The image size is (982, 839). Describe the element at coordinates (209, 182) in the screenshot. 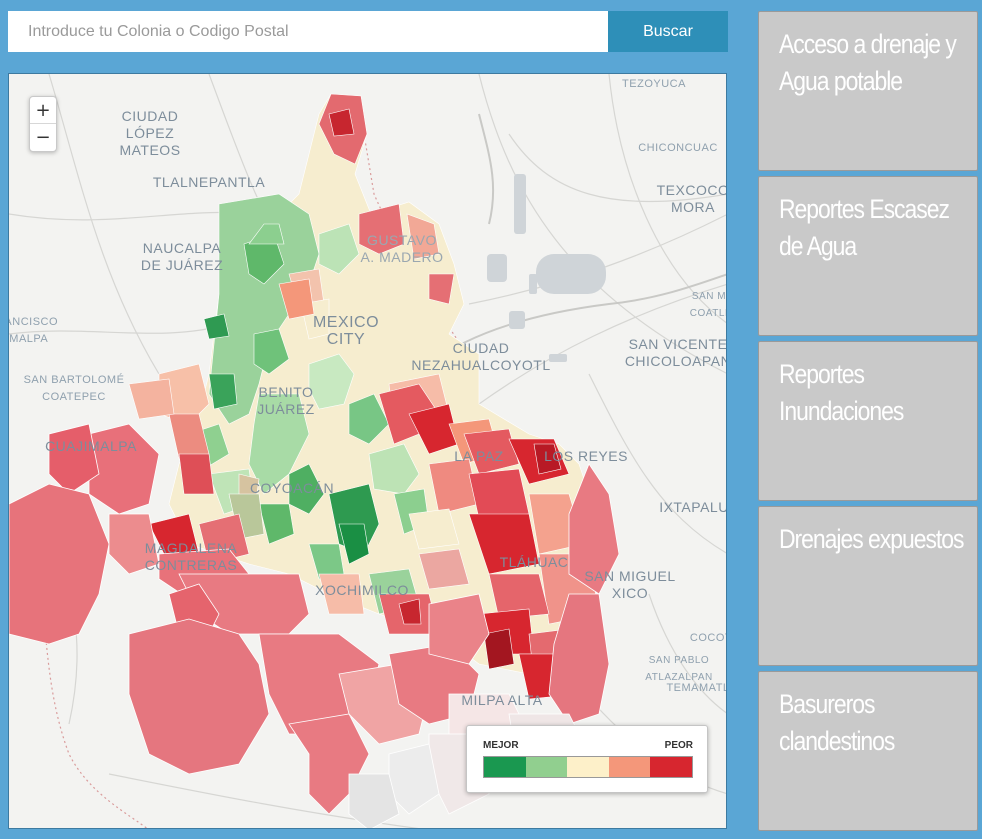

I see `place-label: TLALNEPANTLA` at that location.